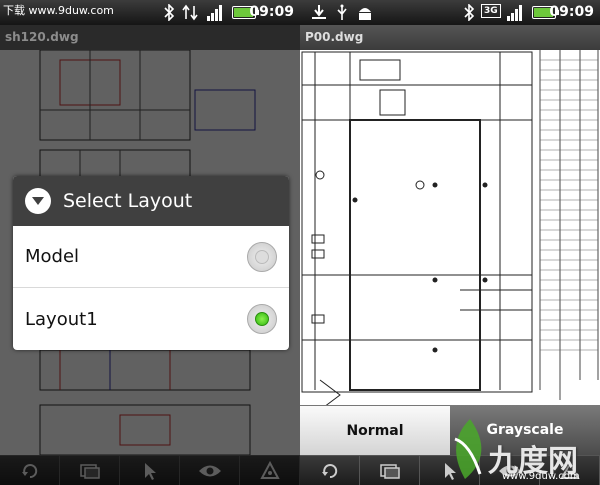  What do you see at coordinates (319, 12) in the screenshot?
I see `download-icon` at bounding box center [319, 12].